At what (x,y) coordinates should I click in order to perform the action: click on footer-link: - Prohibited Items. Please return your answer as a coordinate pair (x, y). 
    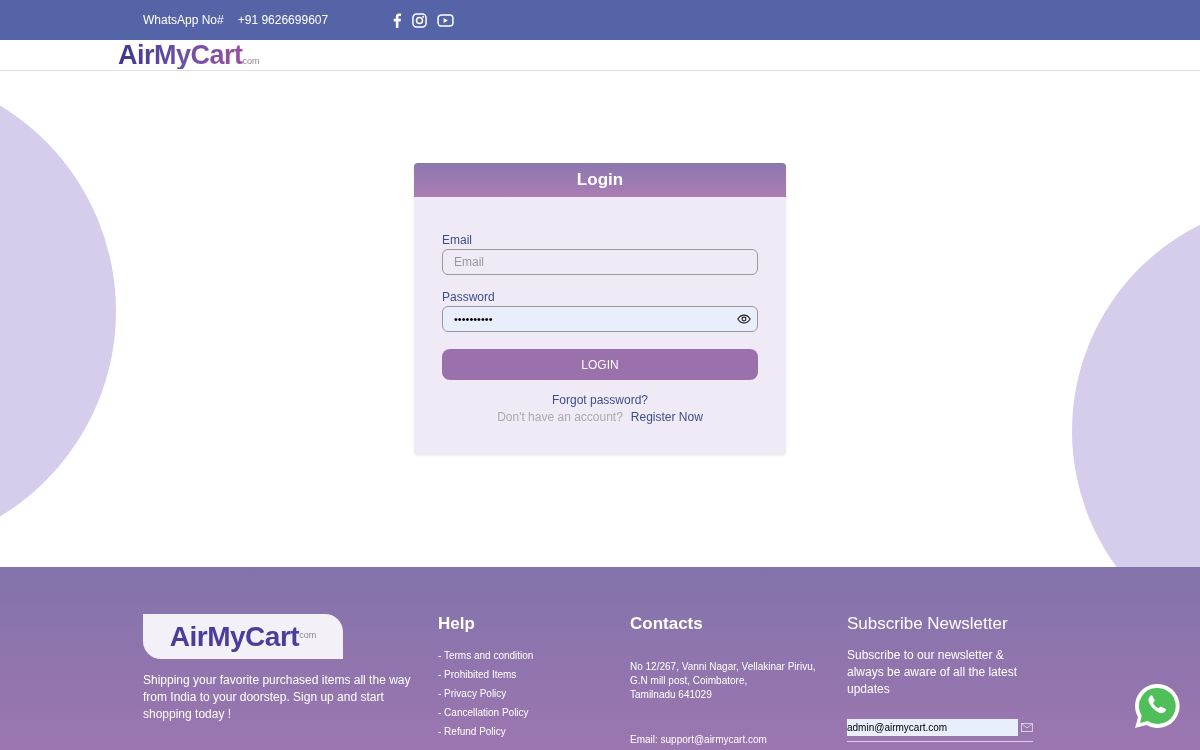
    Looking at the image, I should click on (534, 674).